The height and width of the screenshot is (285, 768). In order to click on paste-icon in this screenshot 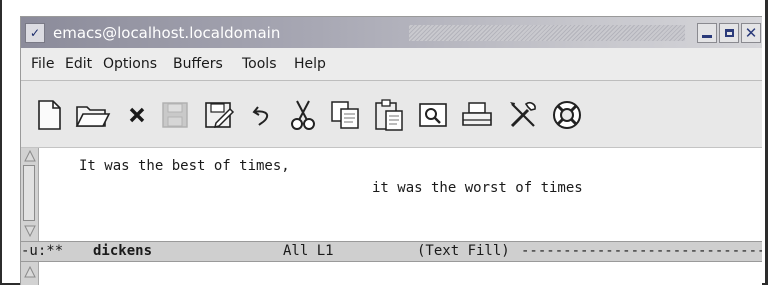, I will do `click(389, 115)`.